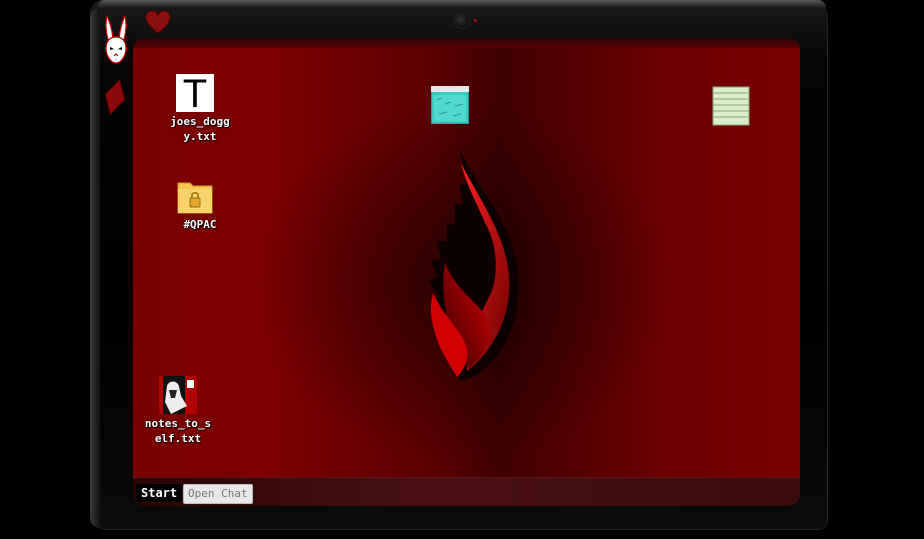  I want to click on joes-doggy-file-icon: T joes_dogg y.txt, so click(196, 109).